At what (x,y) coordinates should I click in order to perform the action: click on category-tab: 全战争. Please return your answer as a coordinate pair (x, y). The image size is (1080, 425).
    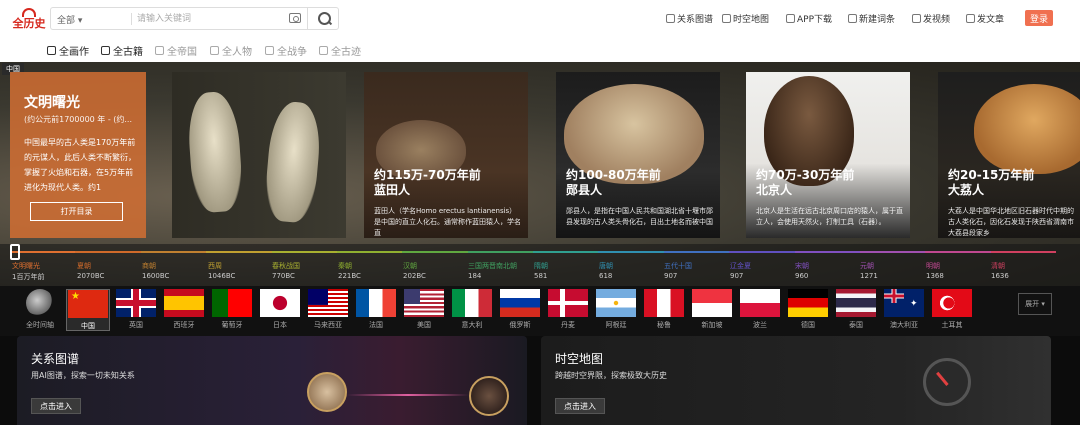
    Looking at the image, I should click on (286, 50).